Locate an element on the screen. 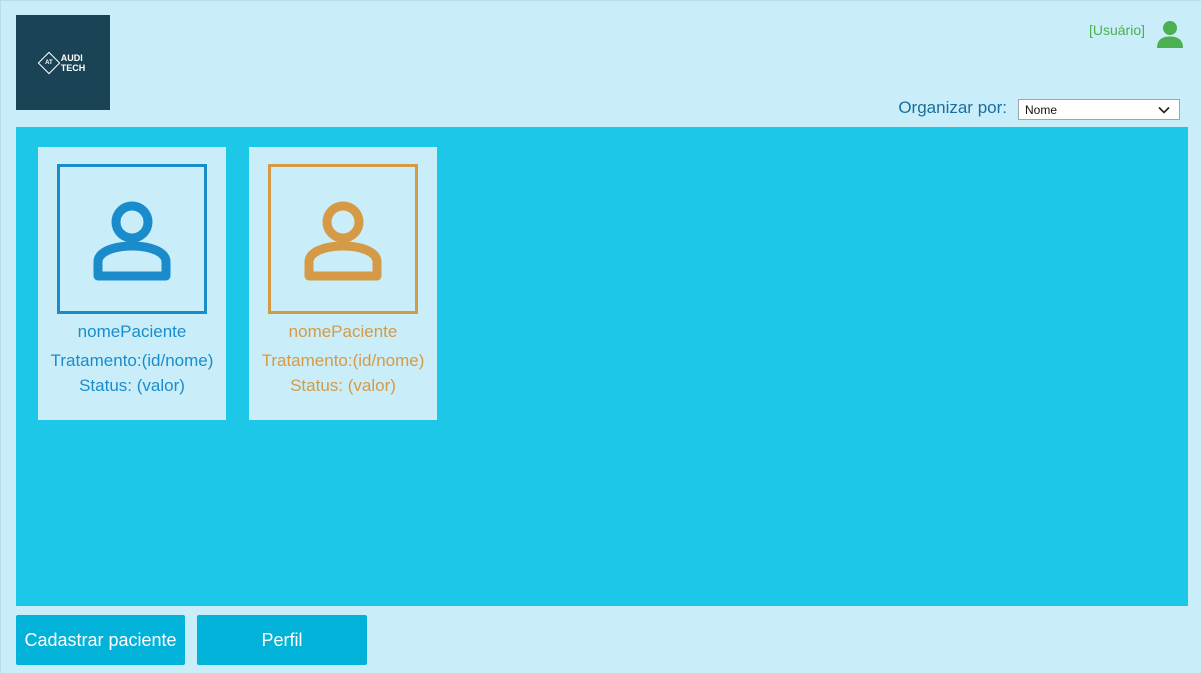 The height and width of the screenshot is (674, 1202). app-logo: AT AUDI TECH is located at coordinates (63, 62).